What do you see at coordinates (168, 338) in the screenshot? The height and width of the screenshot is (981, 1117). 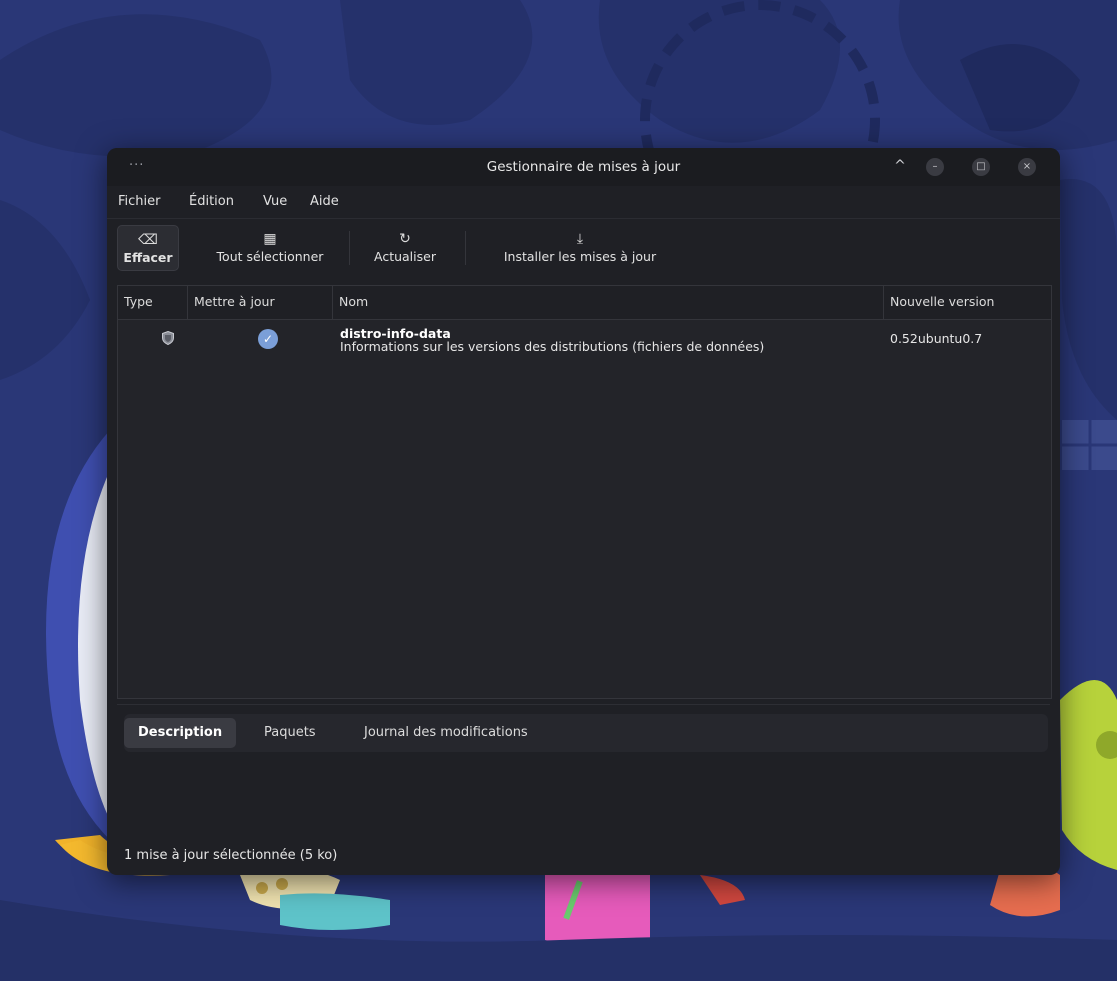 I see `shield-icon` at bounding box center [168, 338].